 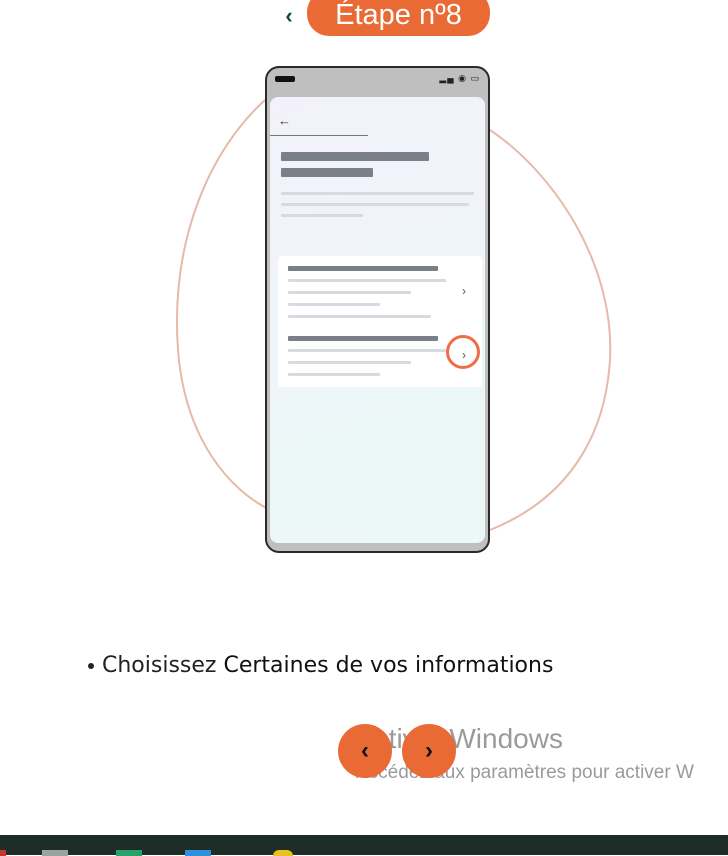 What do you see at coordinates (319, 135) in the screenshot?
I see `screen-divider` at bounding box center [319, 135].